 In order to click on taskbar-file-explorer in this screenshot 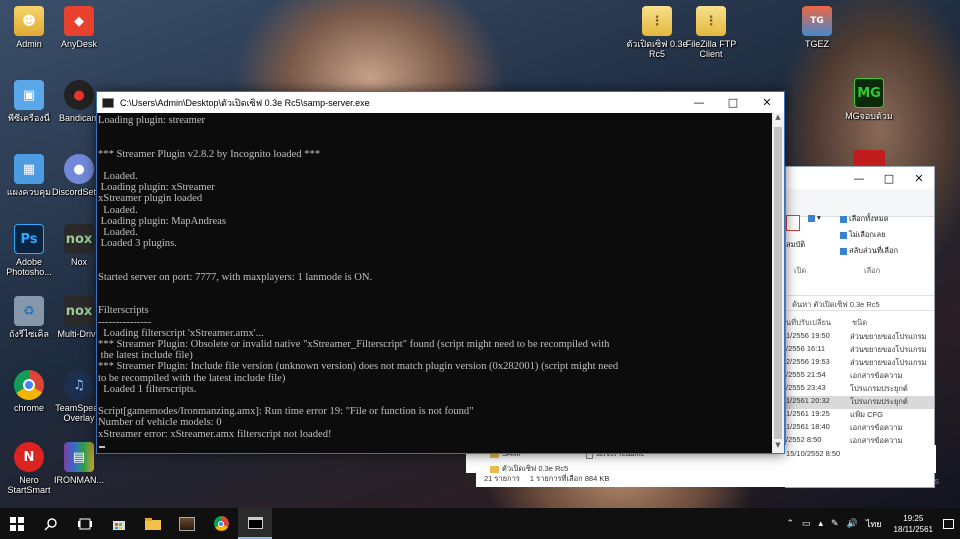, I will do `click(153, 523)`.